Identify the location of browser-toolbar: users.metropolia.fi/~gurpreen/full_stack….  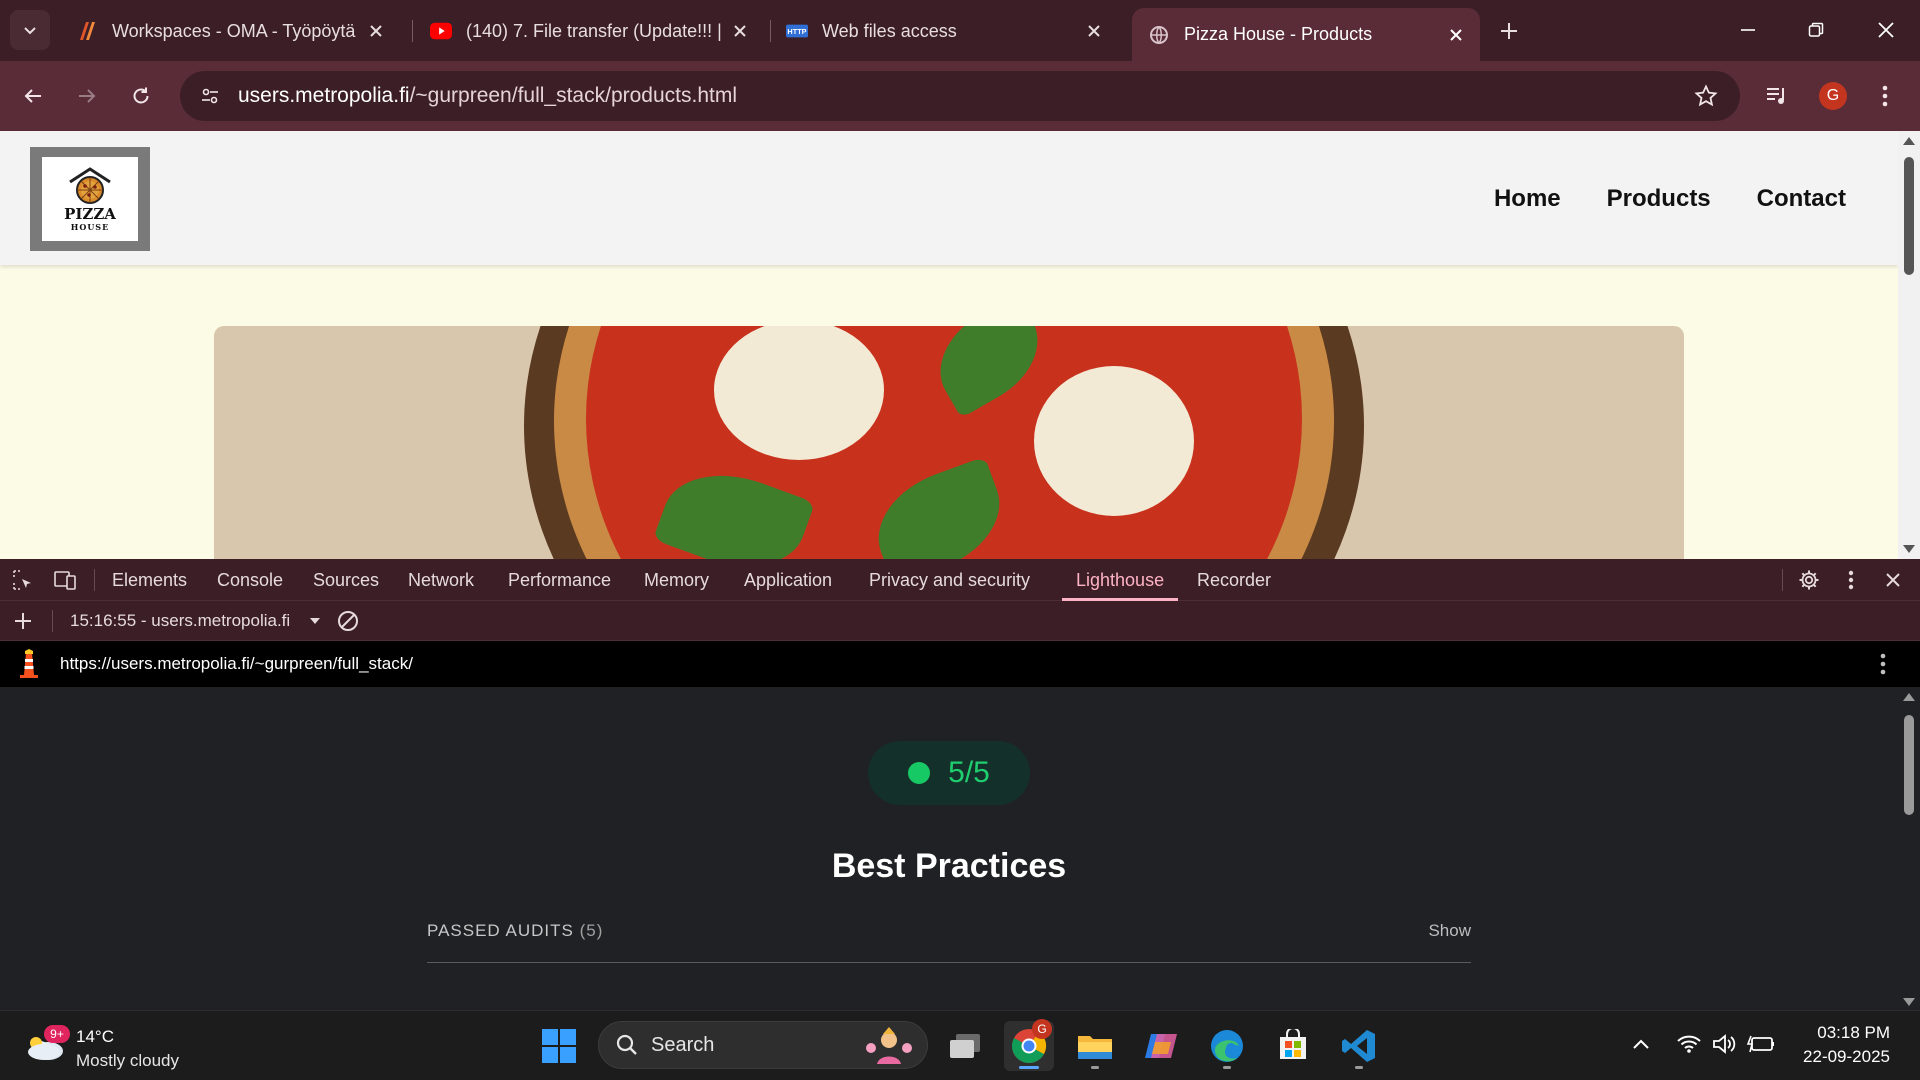
(960, 96).